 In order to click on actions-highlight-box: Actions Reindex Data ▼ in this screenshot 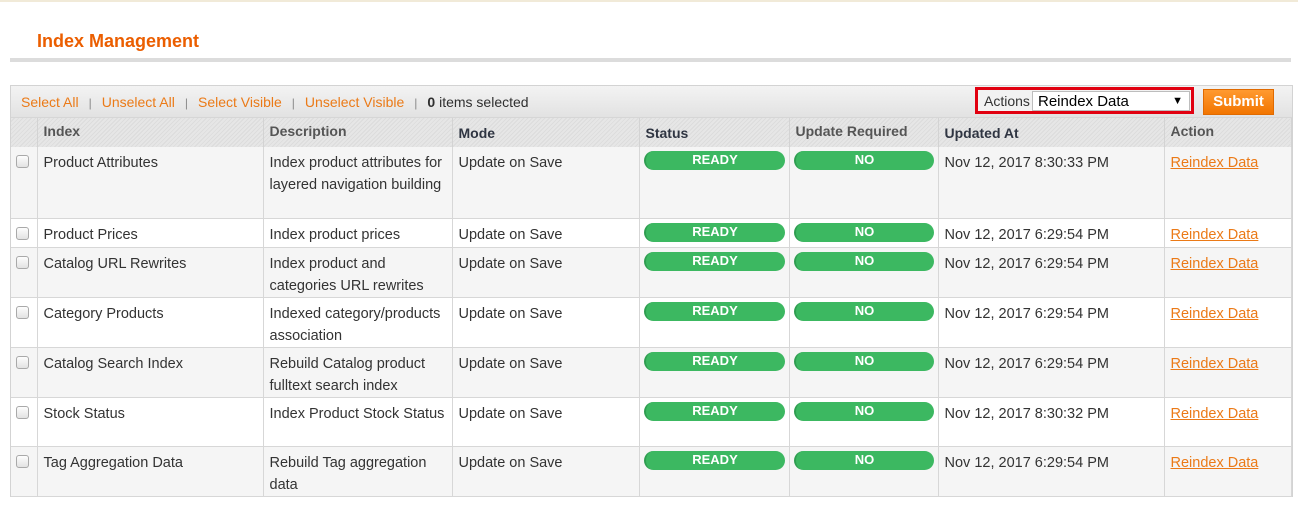, I will do `click(1084, 100)`.